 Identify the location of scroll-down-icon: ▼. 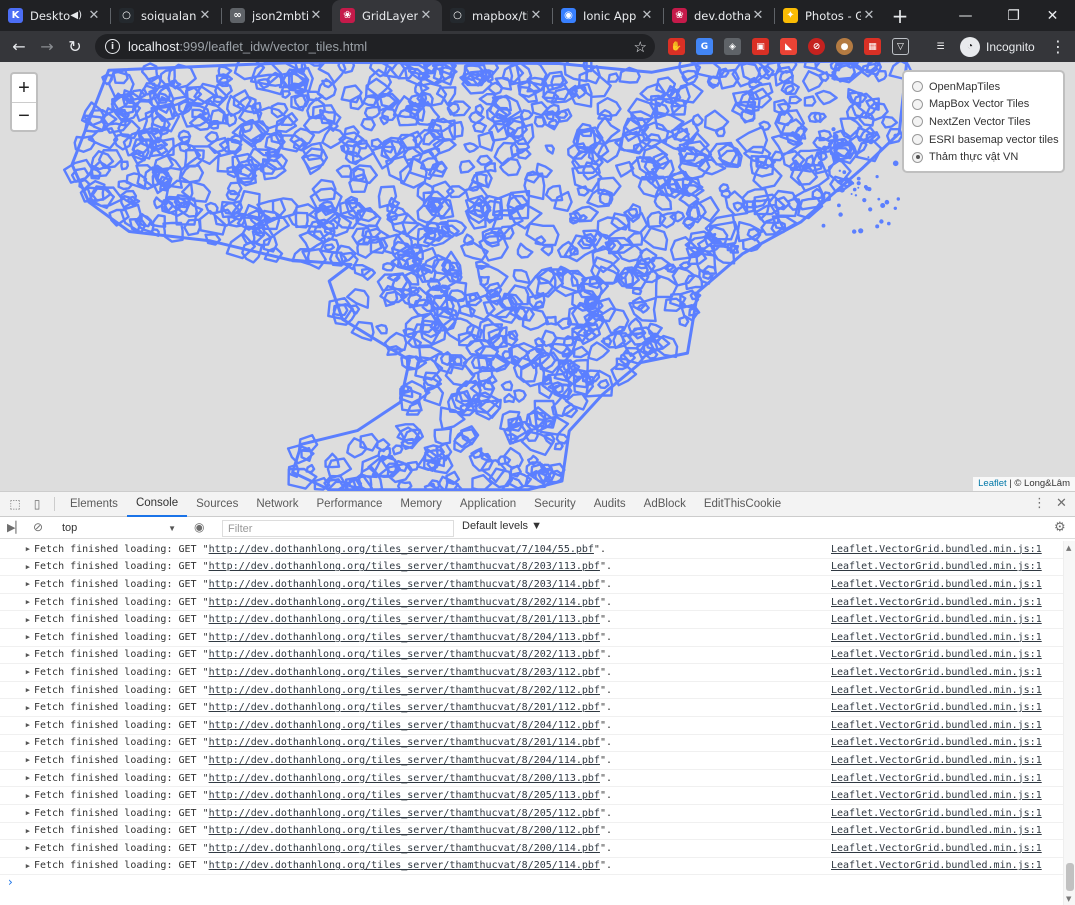
(1068, 899).